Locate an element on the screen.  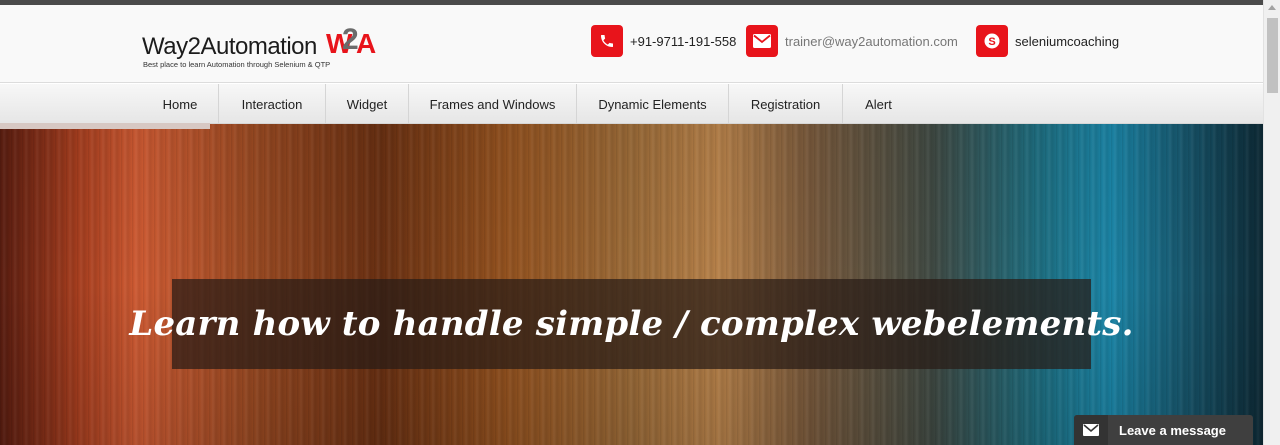
logo-w2a-mark: W 2 A is located at coordinates (351, 41).